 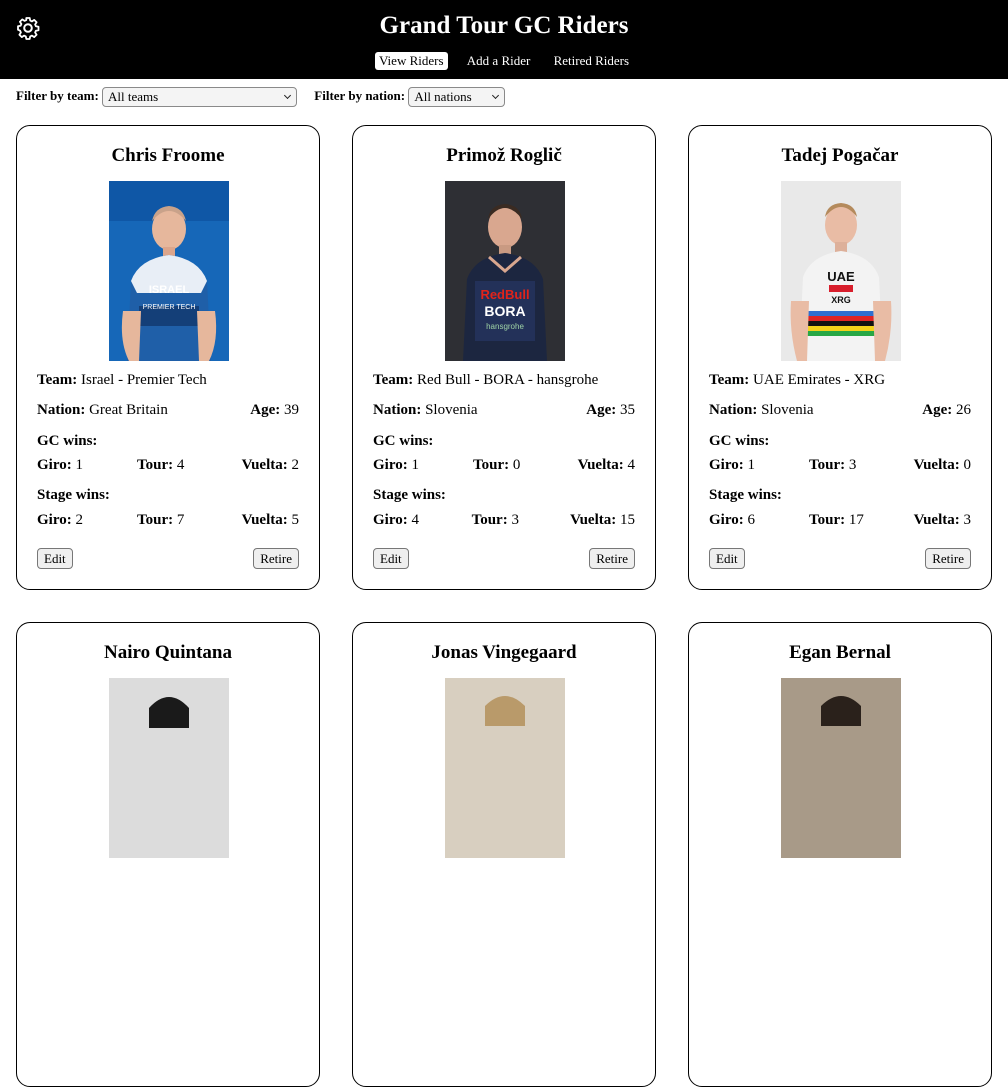 What do you see at coordinates (451, 410) in the screenshot?
I see `nation-value: Slovenia` at bounding box center [451, 410].